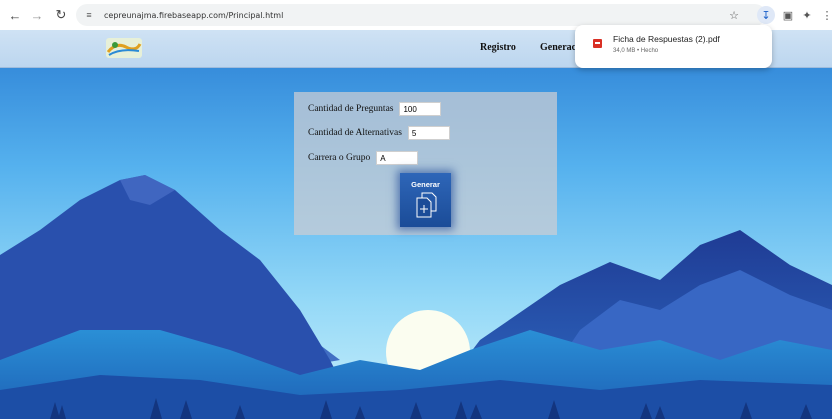  What do you see at coordinates (428, 133) in the screenshot?
I see `alternatives-input: 5` at bounding box center [428, 133].